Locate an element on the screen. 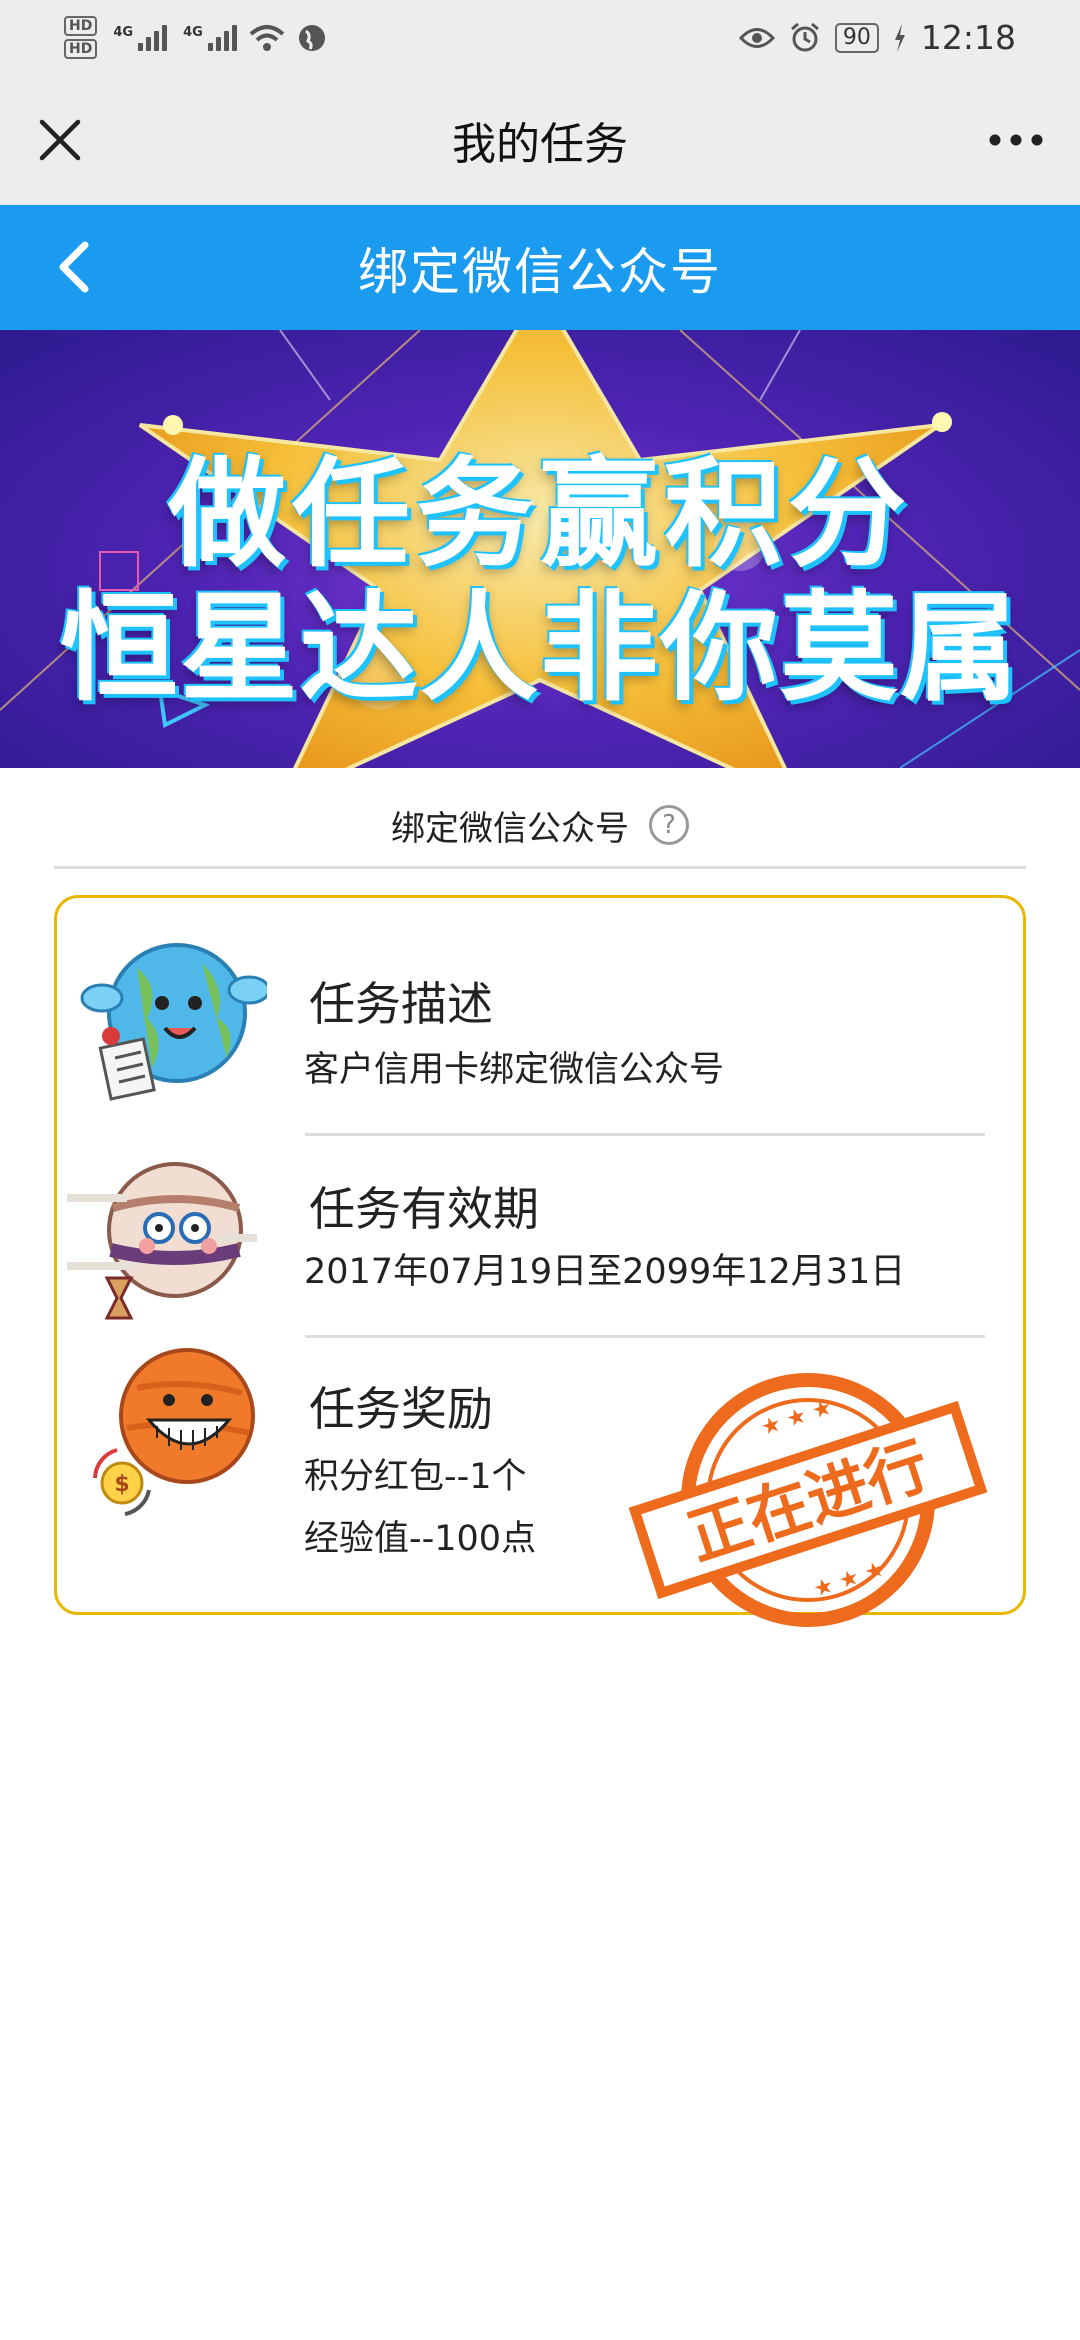 The width and height of the screenshot is (1080, 2340). status-left: HD HD 4G 4G is located at coordinates (195, 37).